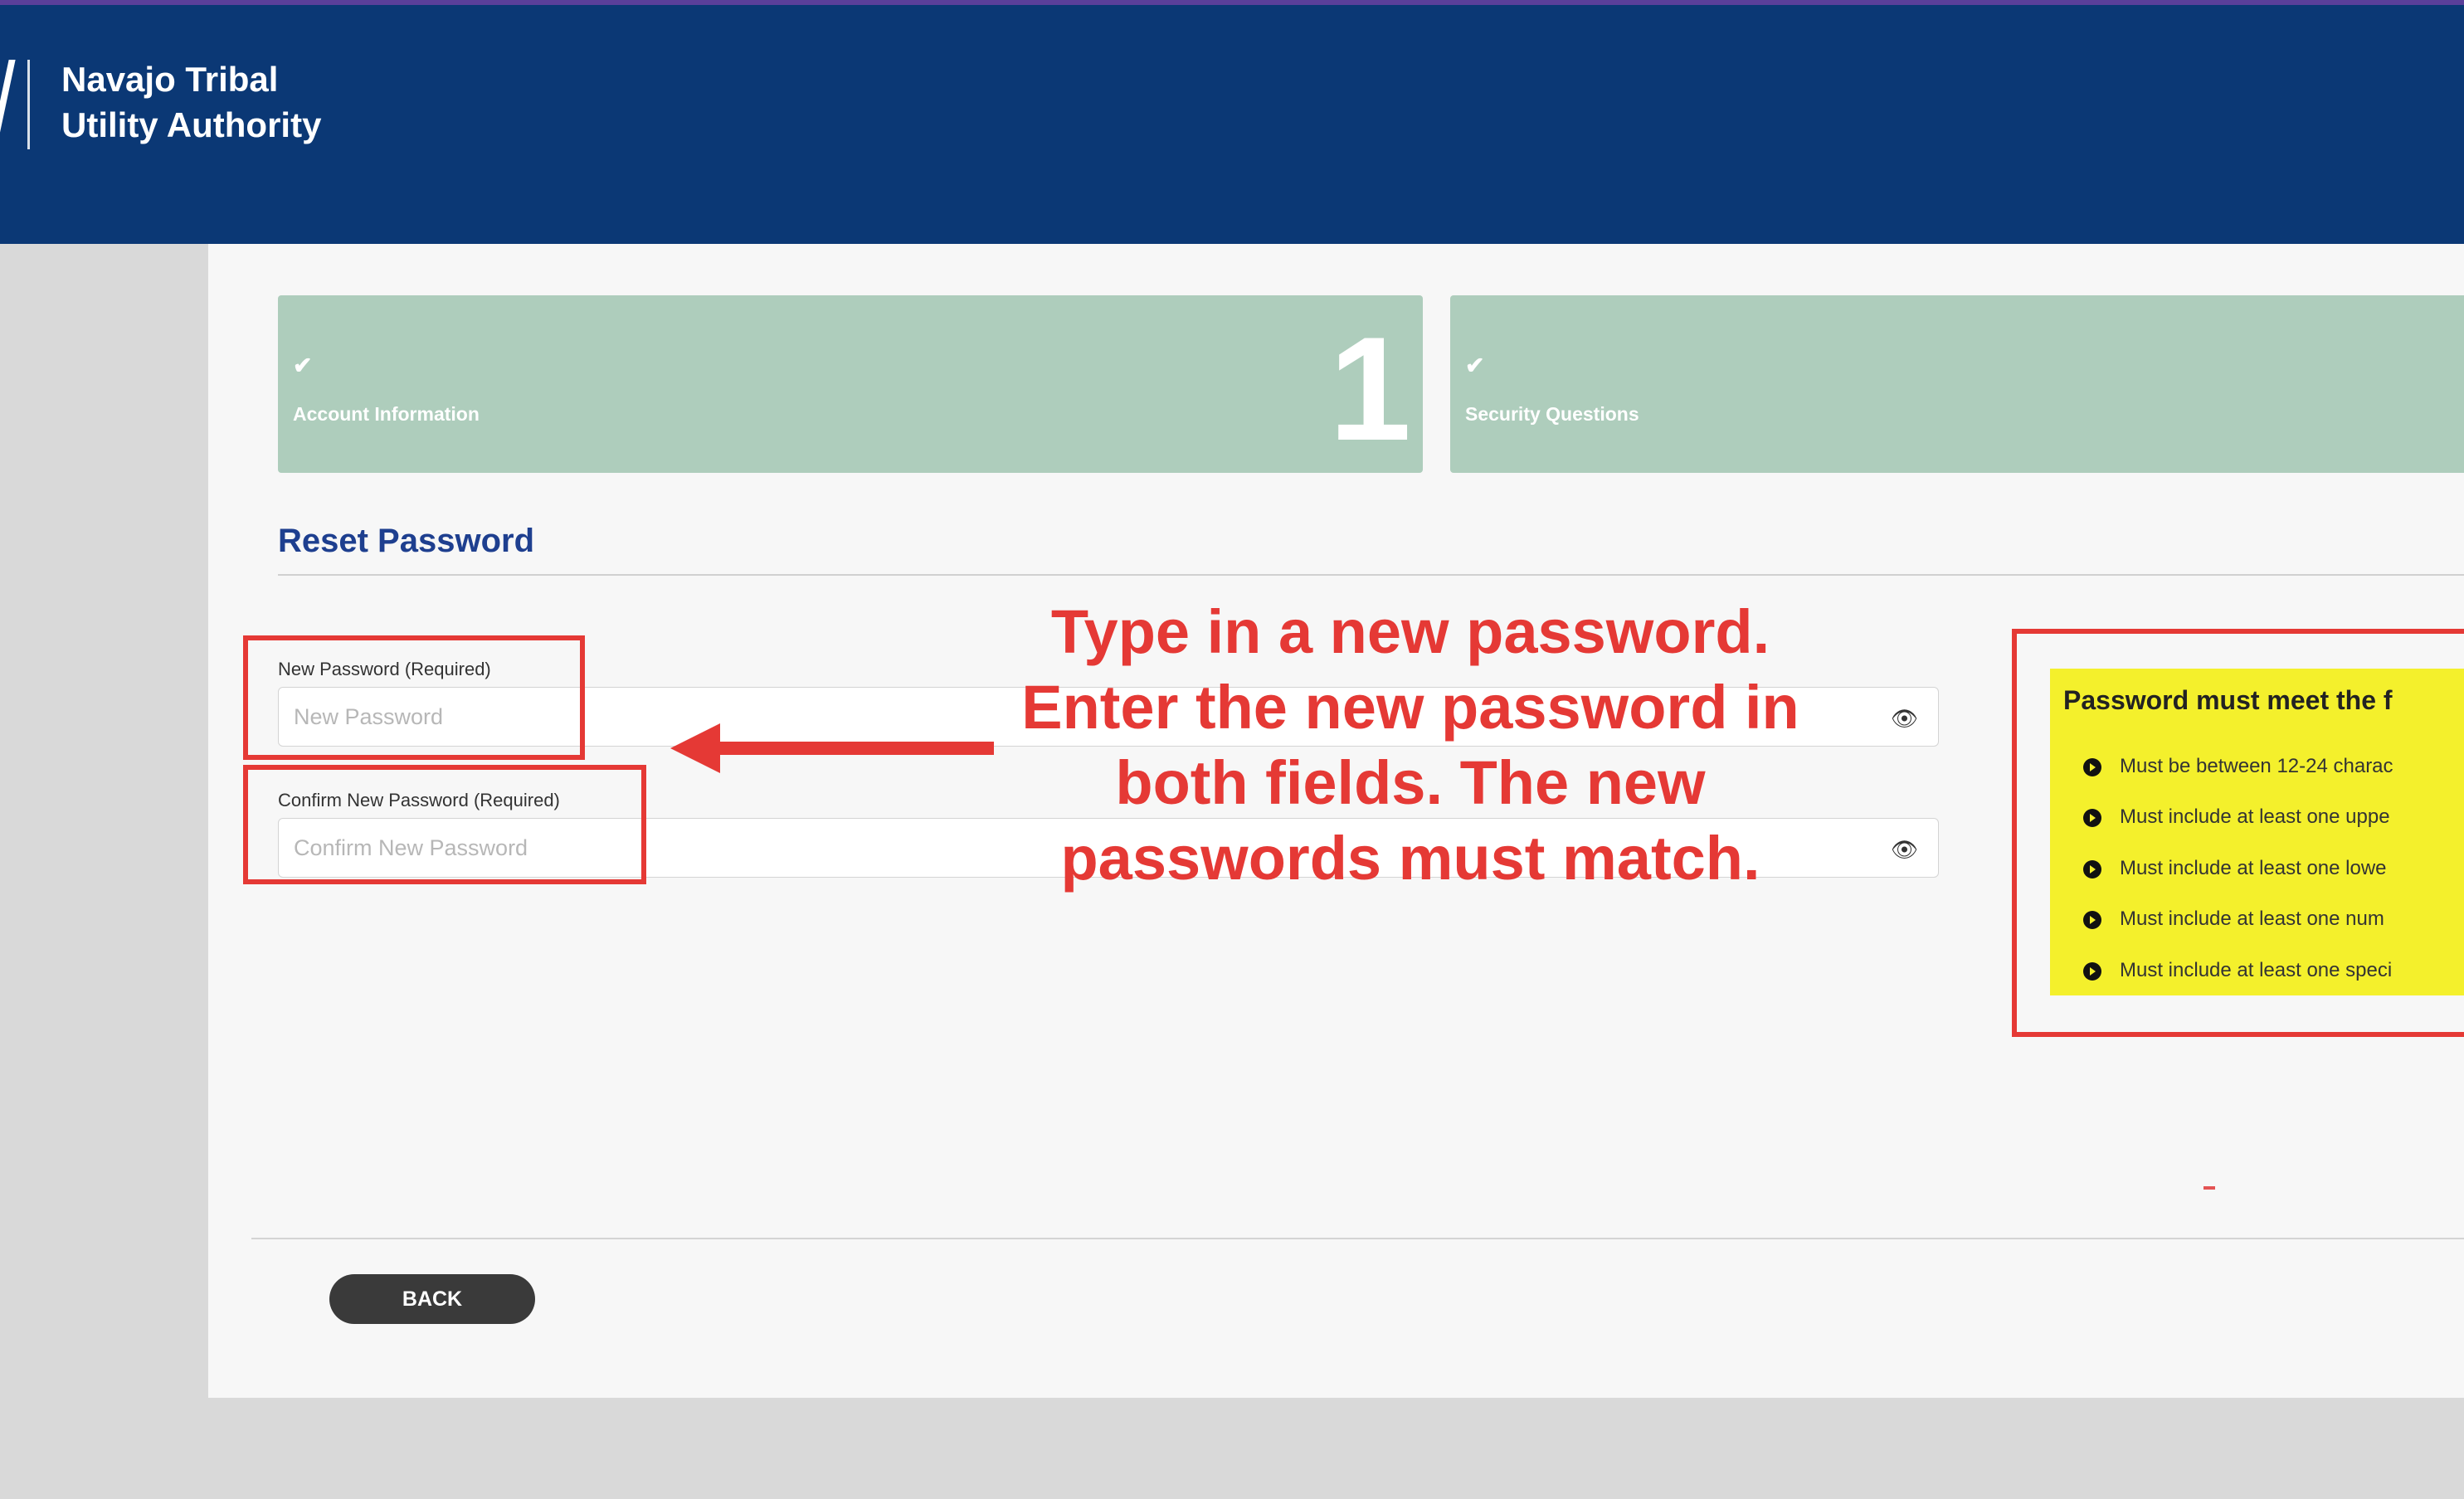 The height and width of the screenshot is (1499, 2464). What do you see at coordinates (1410, 782) in the screenshot?
I see `annotation-line: both fields. The new` at bounding box center [1410, 782].